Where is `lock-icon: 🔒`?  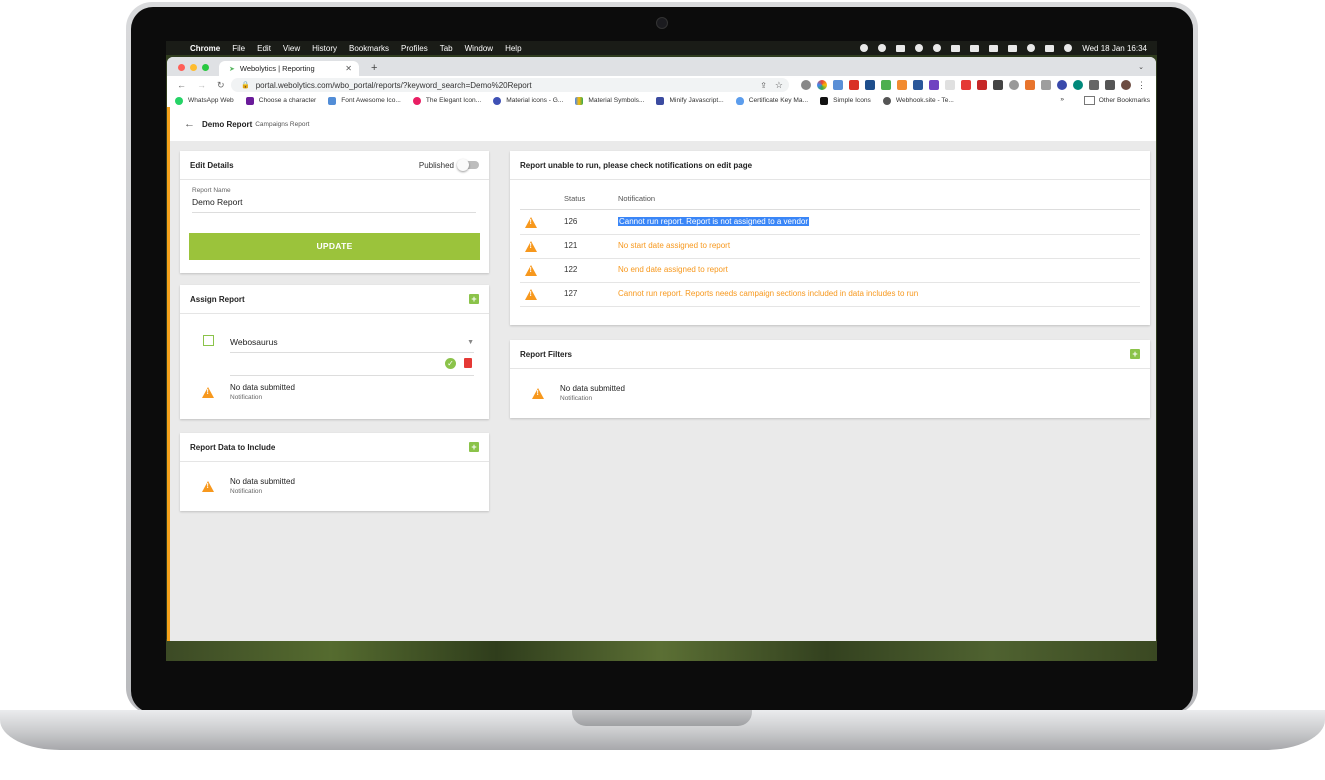
lock-icon: 🔒 is located at coordinates (245, 85).